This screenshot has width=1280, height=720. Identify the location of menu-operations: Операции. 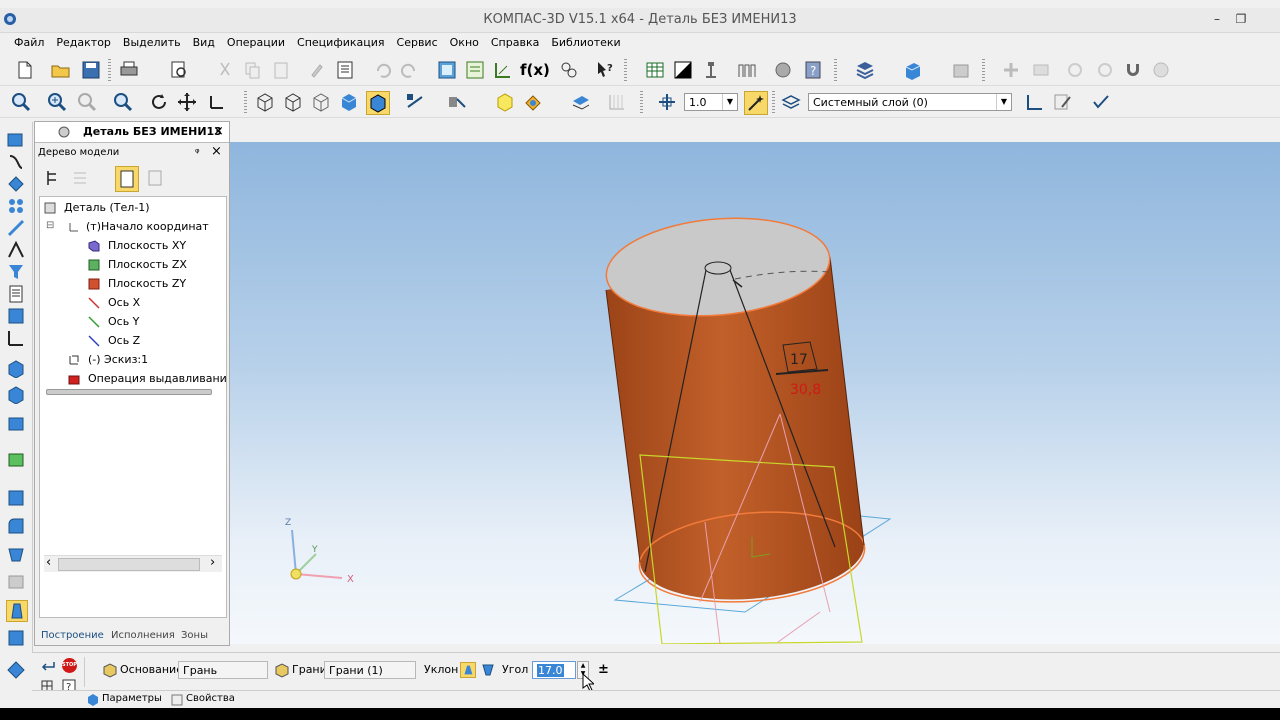
(256, 42).